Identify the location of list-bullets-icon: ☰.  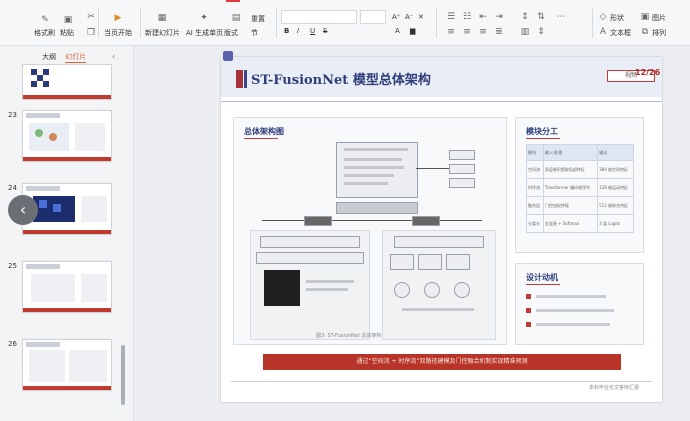
(451, 17).